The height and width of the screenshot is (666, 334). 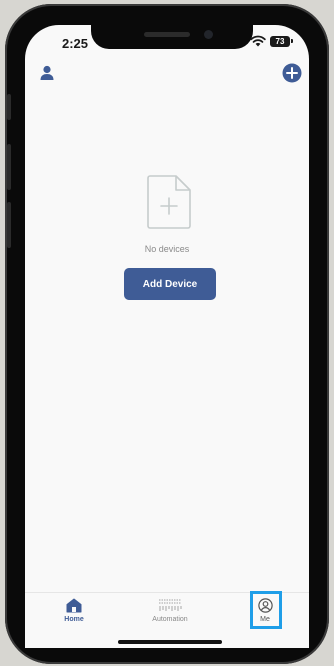 What do you see at coordinates (74, 605) in the screenshot?
I see `home-icon` at bounding box center [74, 605].